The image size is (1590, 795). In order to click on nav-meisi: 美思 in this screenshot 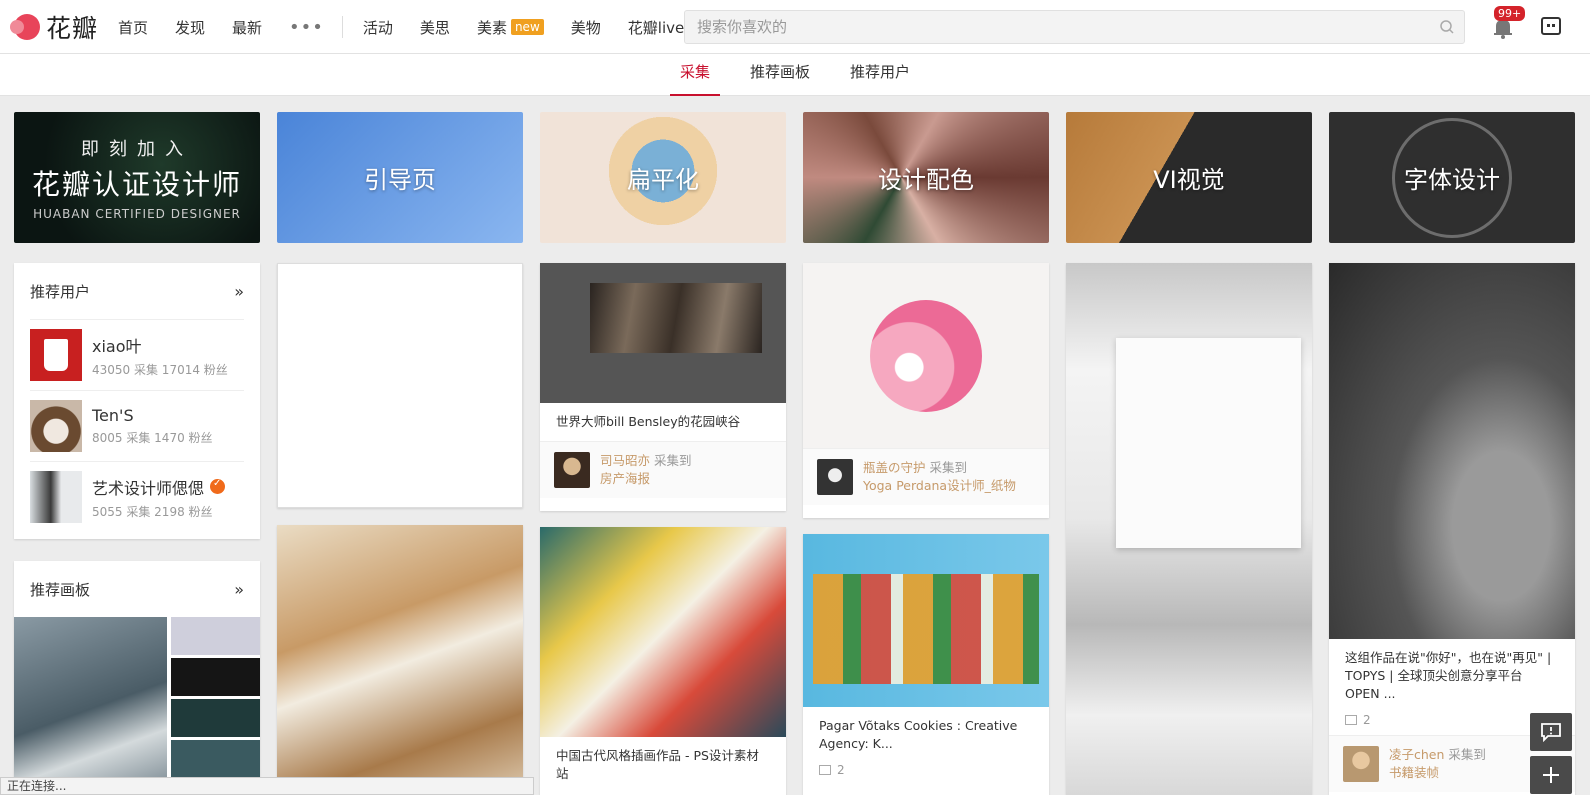, I will do `click(435, 27)`.